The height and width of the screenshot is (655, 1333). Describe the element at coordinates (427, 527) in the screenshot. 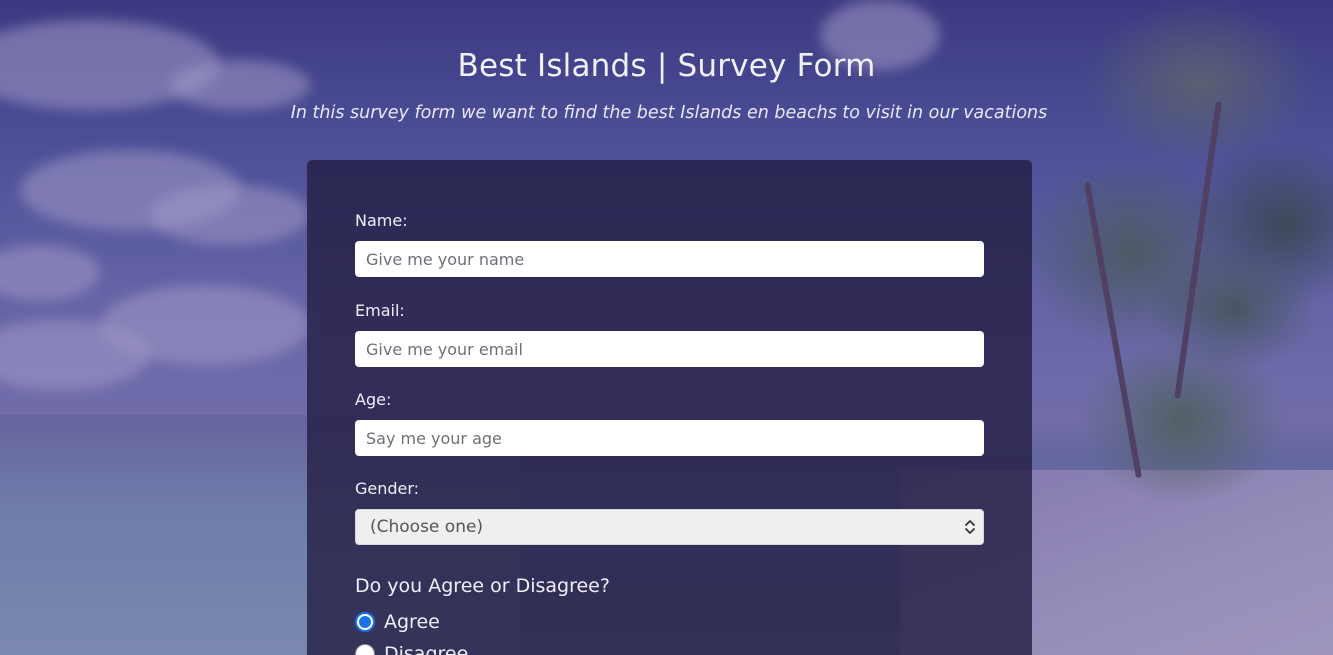

I see `gender-select-value: (Choose one)` at that location.